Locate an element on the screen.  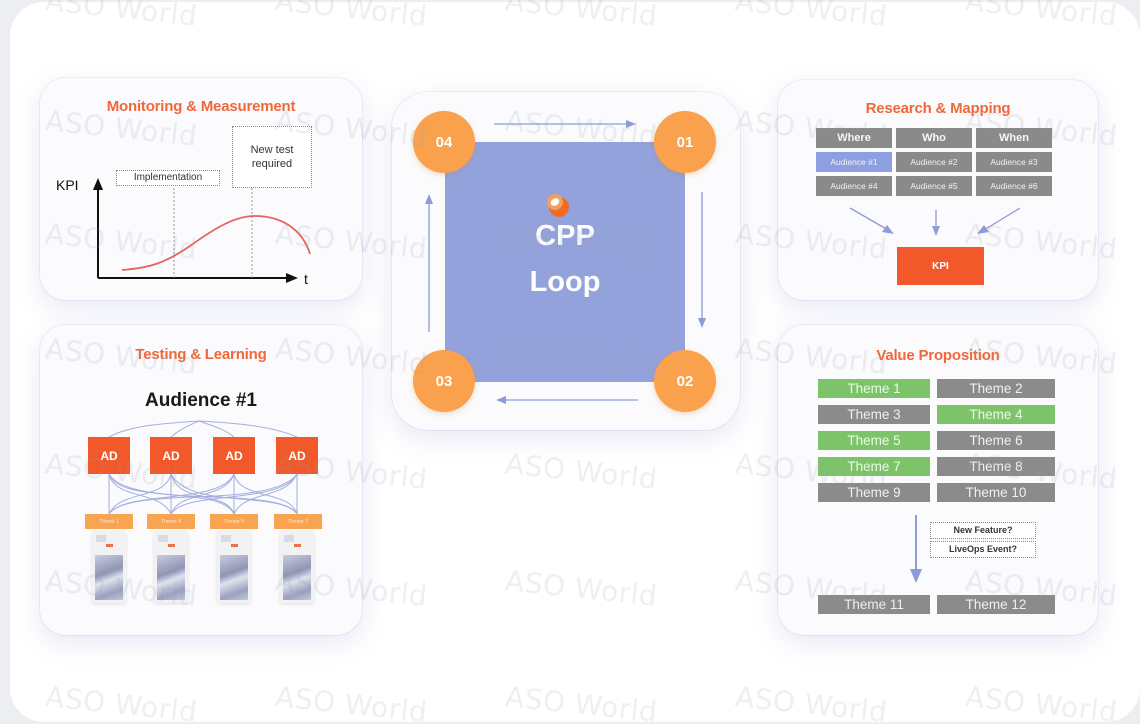
kpi-chart is located at coordinates (202, 230).